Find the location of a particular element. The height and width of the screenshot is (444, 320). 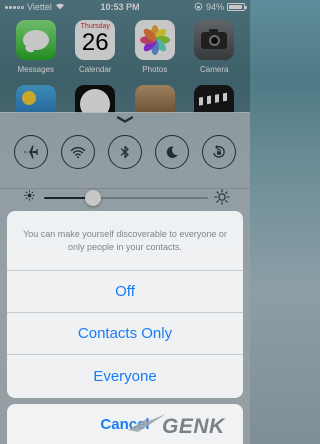

airdrop-off-option: Off is located at coordinates (125, 292).